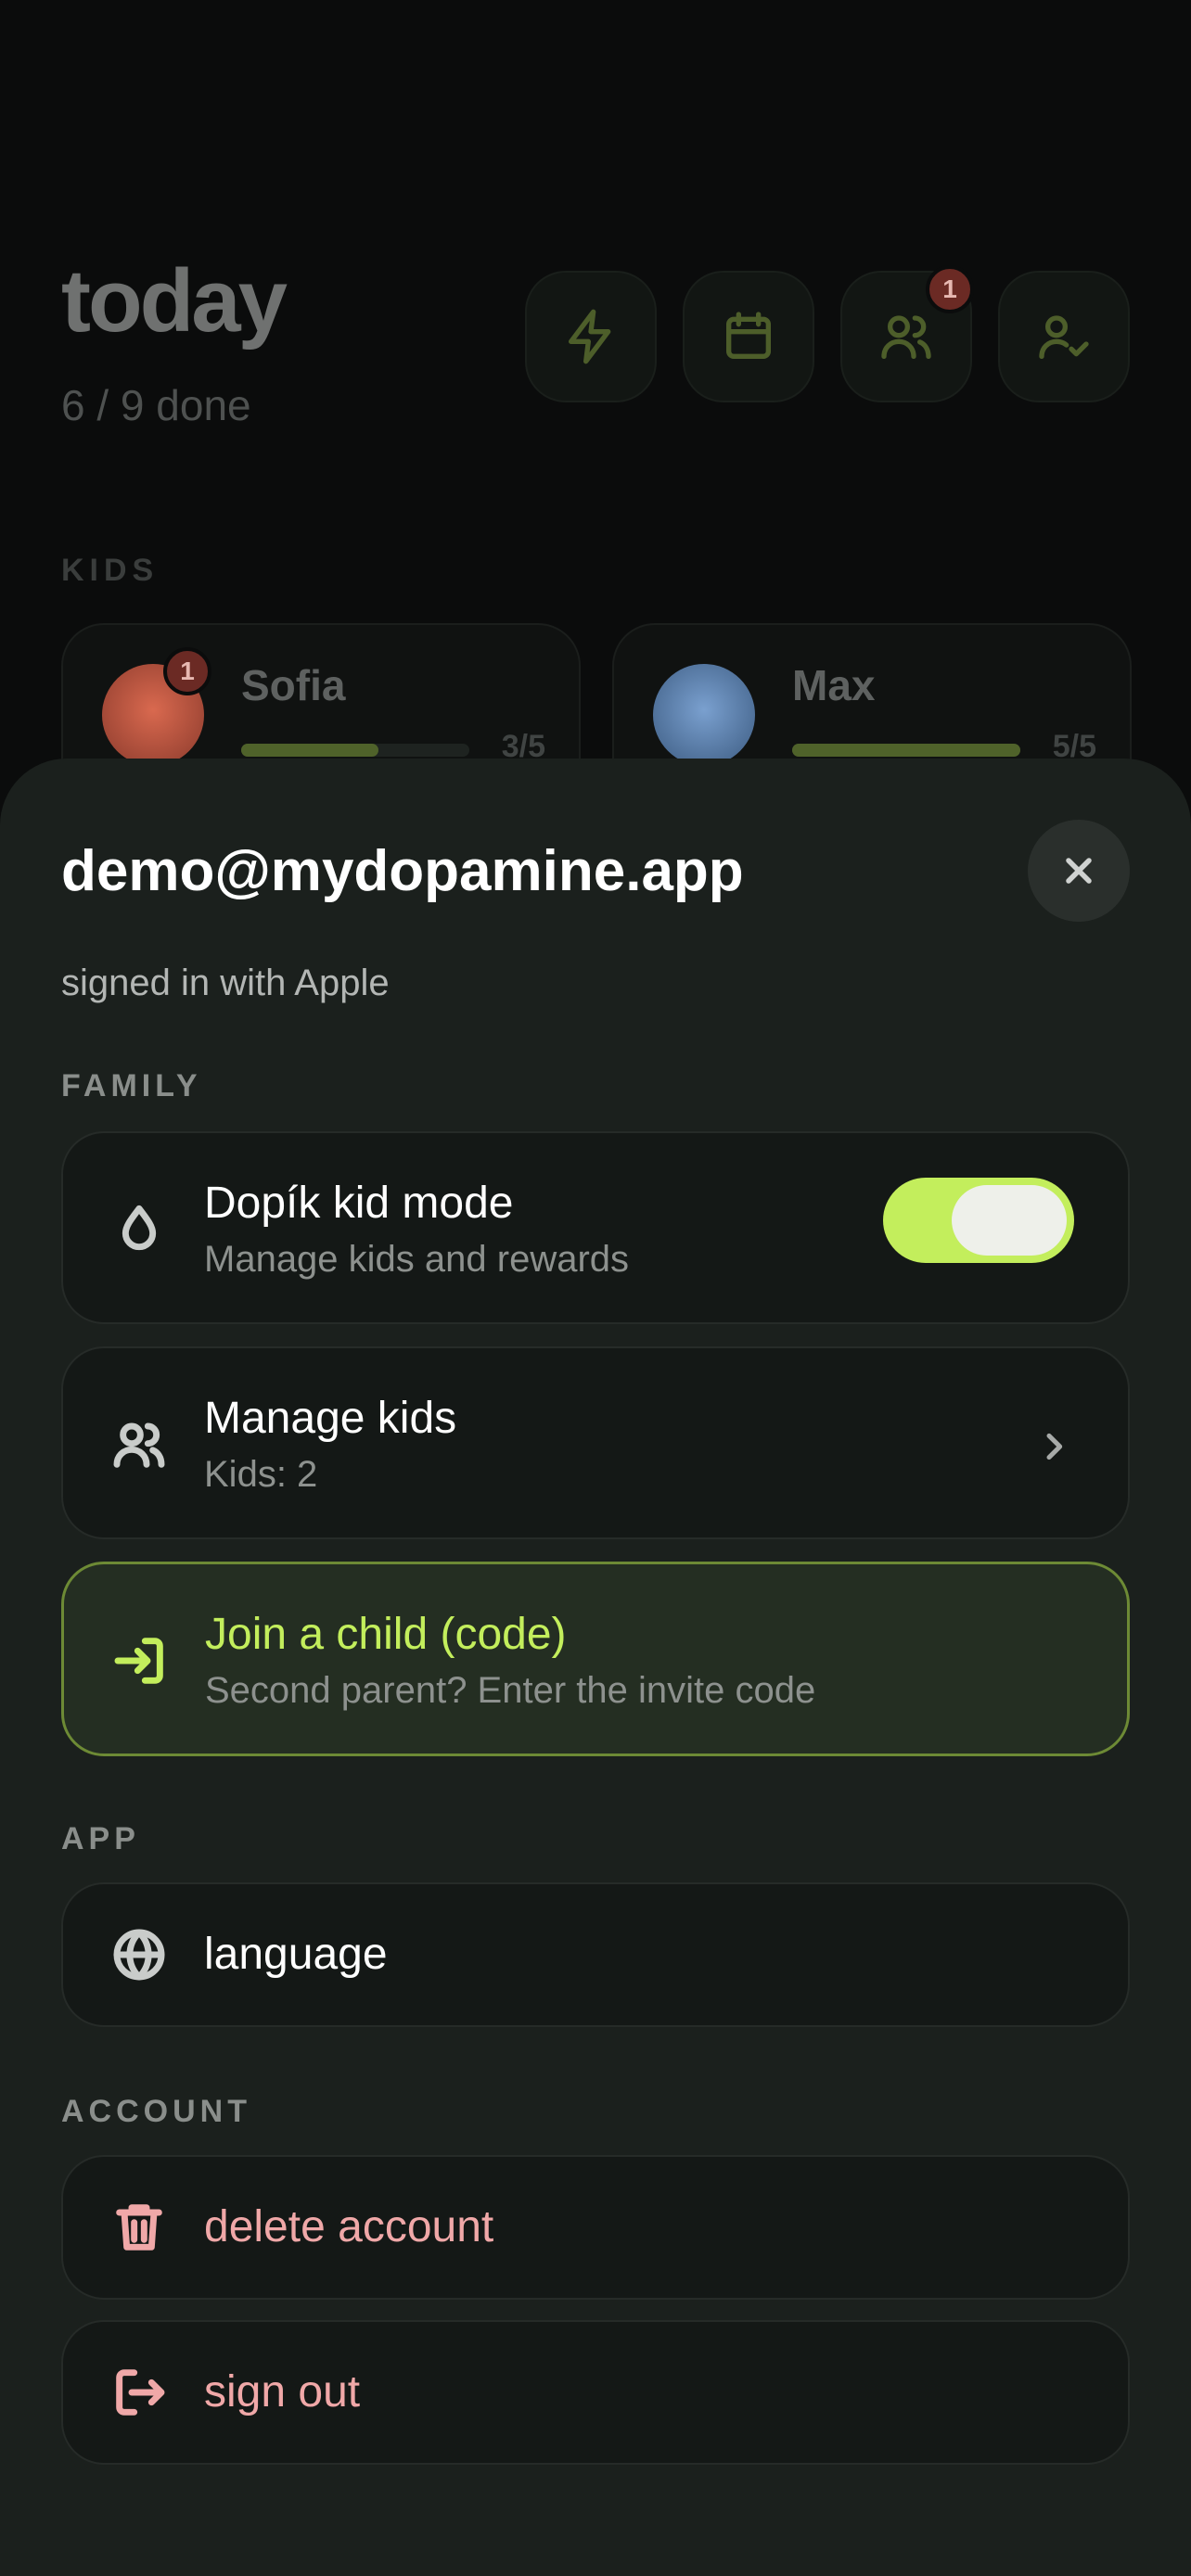 This screenshot has width=1191, height=2576. I want to click on kid-name: Sofia, so click(293, 685).